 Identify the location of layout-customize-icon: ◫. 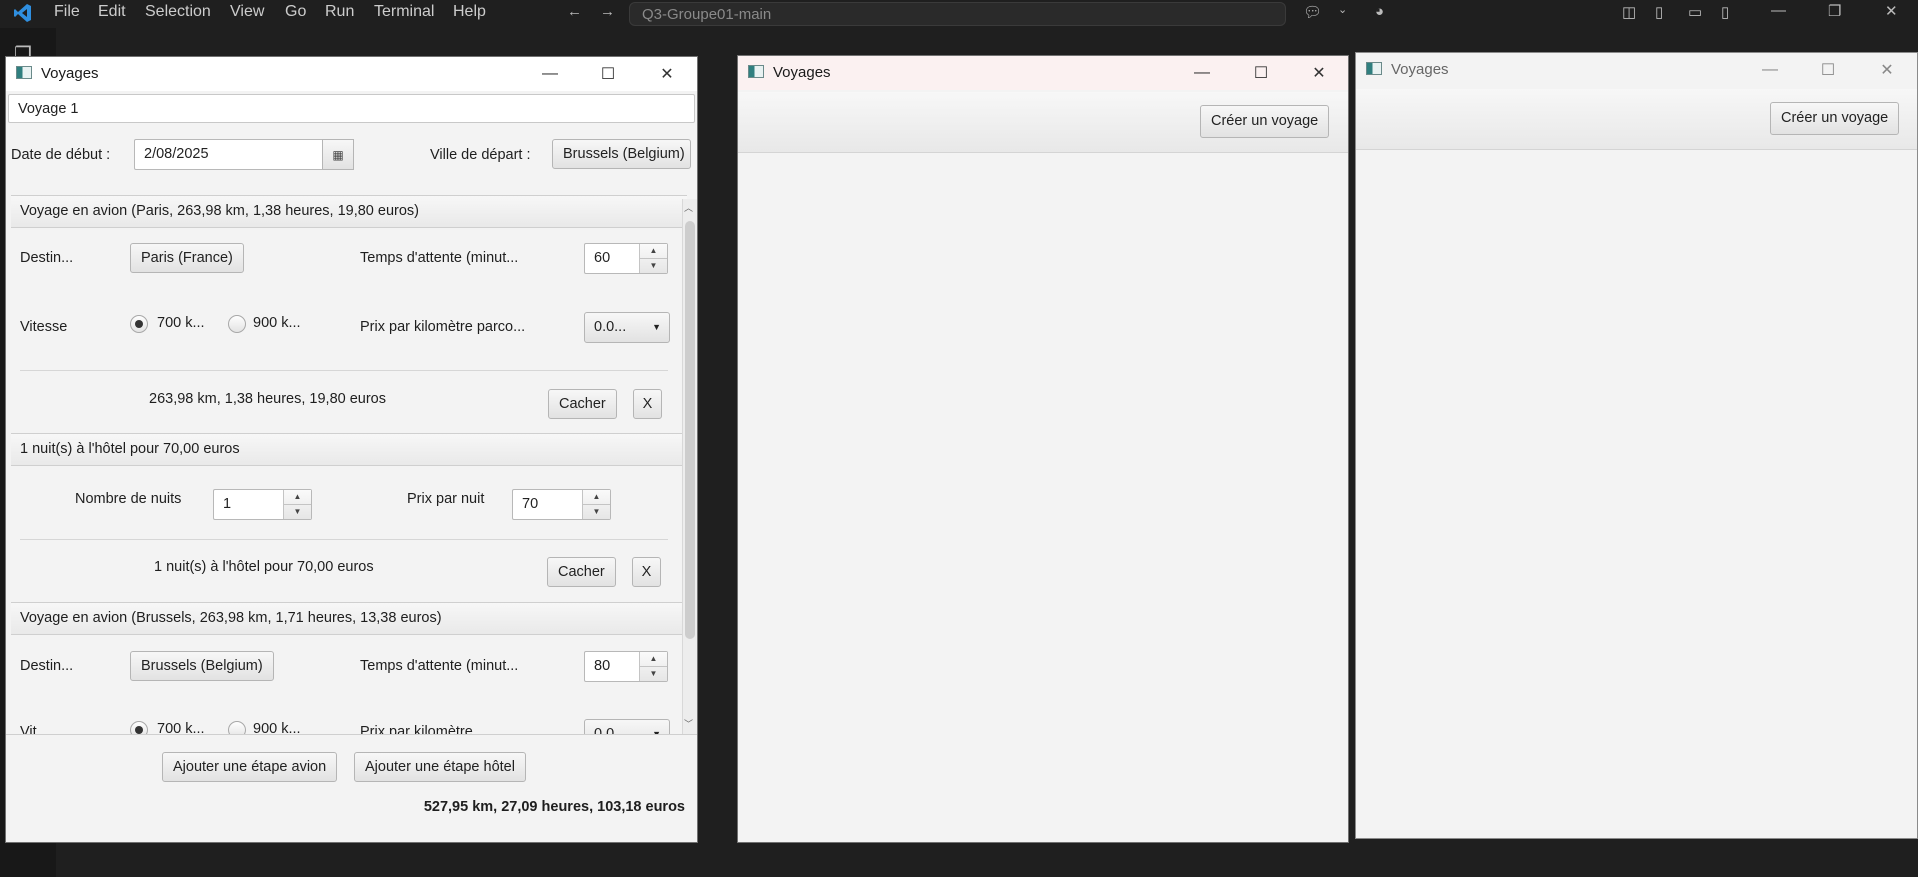
(1629, 12).